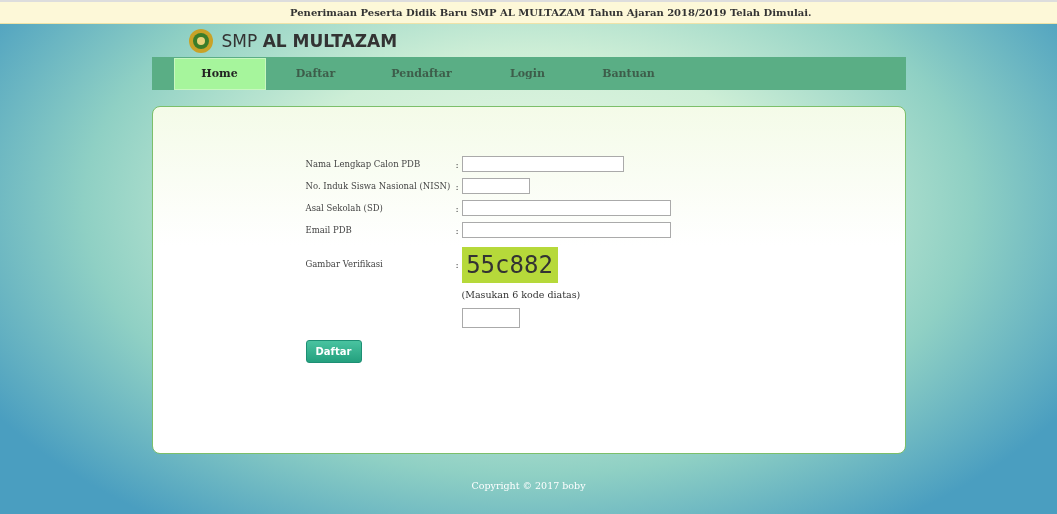  Describe the element at coordinates (421, 73) in the screenshot. I see `nav-tab: Pendaftar` at that location.